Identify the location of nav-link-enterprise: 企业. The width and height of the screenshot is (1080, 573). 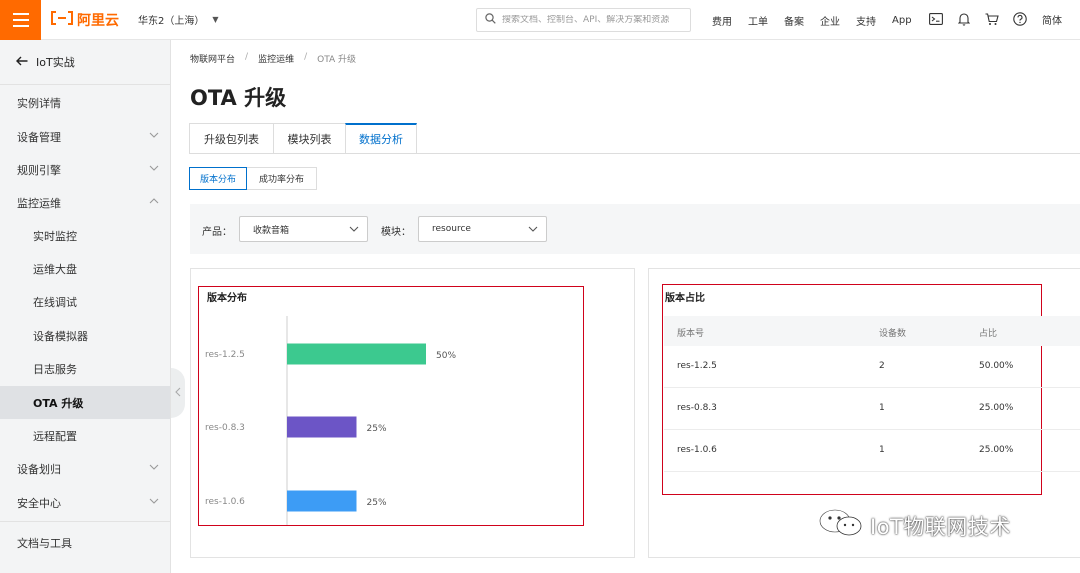
(830, 20).